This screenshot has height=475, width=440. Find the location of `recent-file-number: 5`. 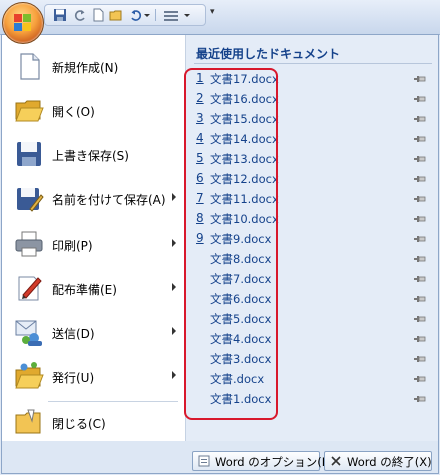

recent-file-number: 5 is located at coordinates (200, 158).